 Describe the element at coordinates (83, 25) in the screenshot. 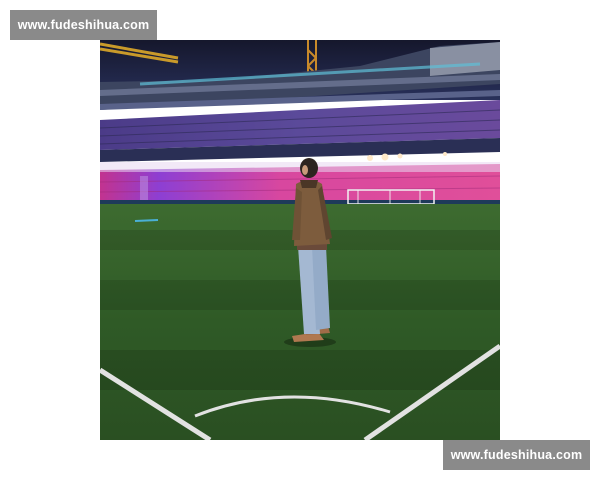

I see `watermark-top: www.fudeshihua.com` at that location.